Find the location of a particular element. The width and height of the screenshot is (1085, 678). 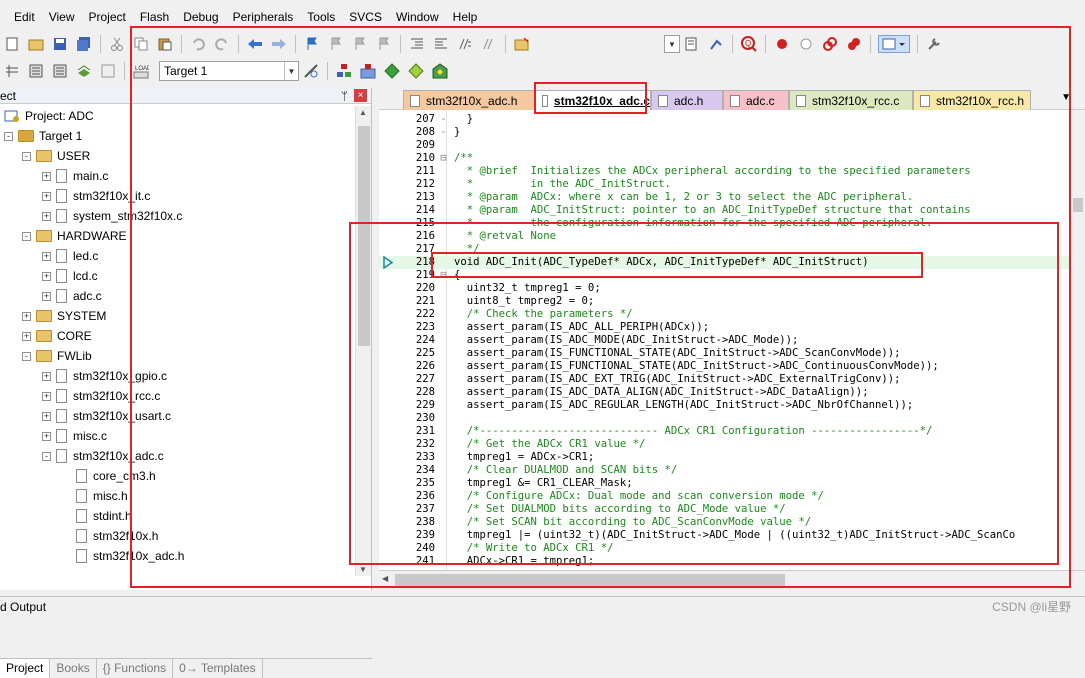

tree-item: + CORE is located at coordinates (57, 336).